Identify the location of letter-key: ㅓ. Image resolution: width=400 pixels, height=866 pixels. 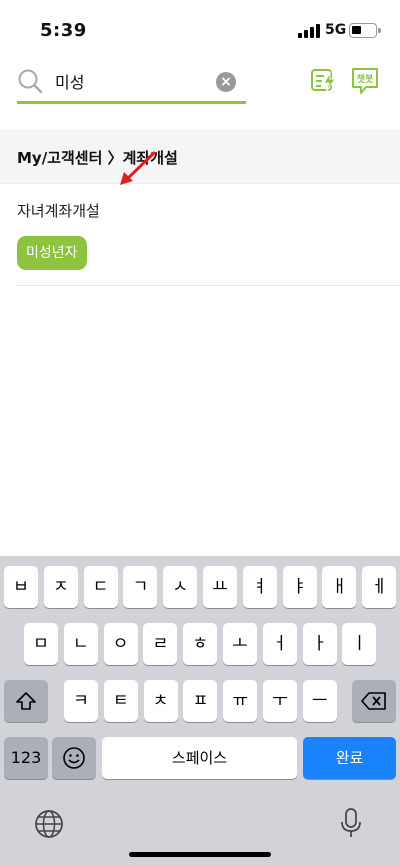
(279, 644).